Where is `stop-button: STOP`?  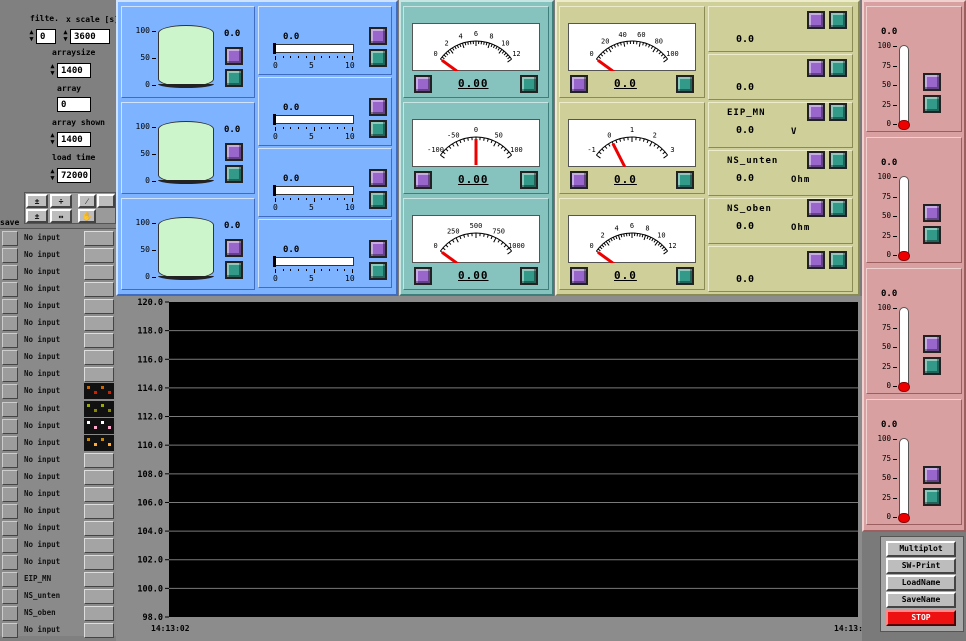
stop-button: STOP is located at coordinates (921, 618).